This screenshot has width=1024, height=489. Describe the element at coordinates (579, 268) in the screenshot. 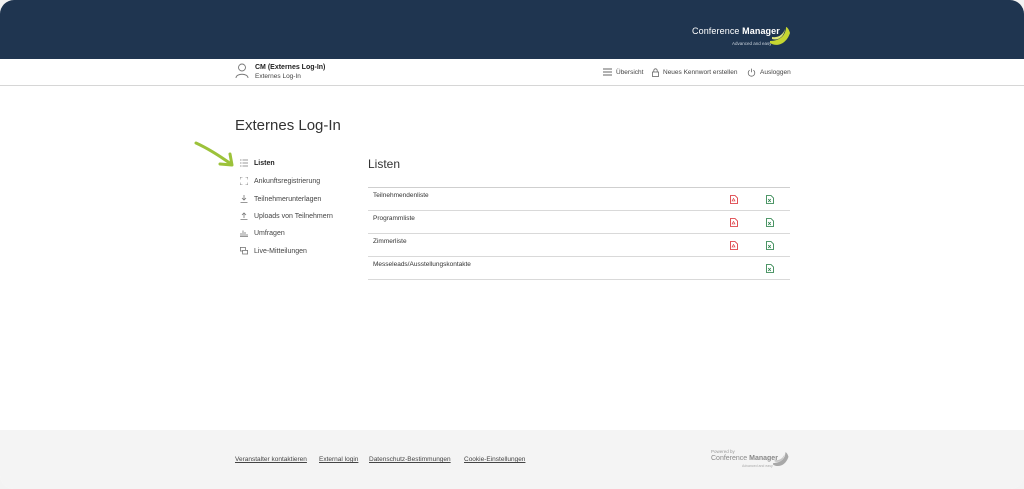

I see `table-row: Messeleads/Ausstellungskontakte` at that location.